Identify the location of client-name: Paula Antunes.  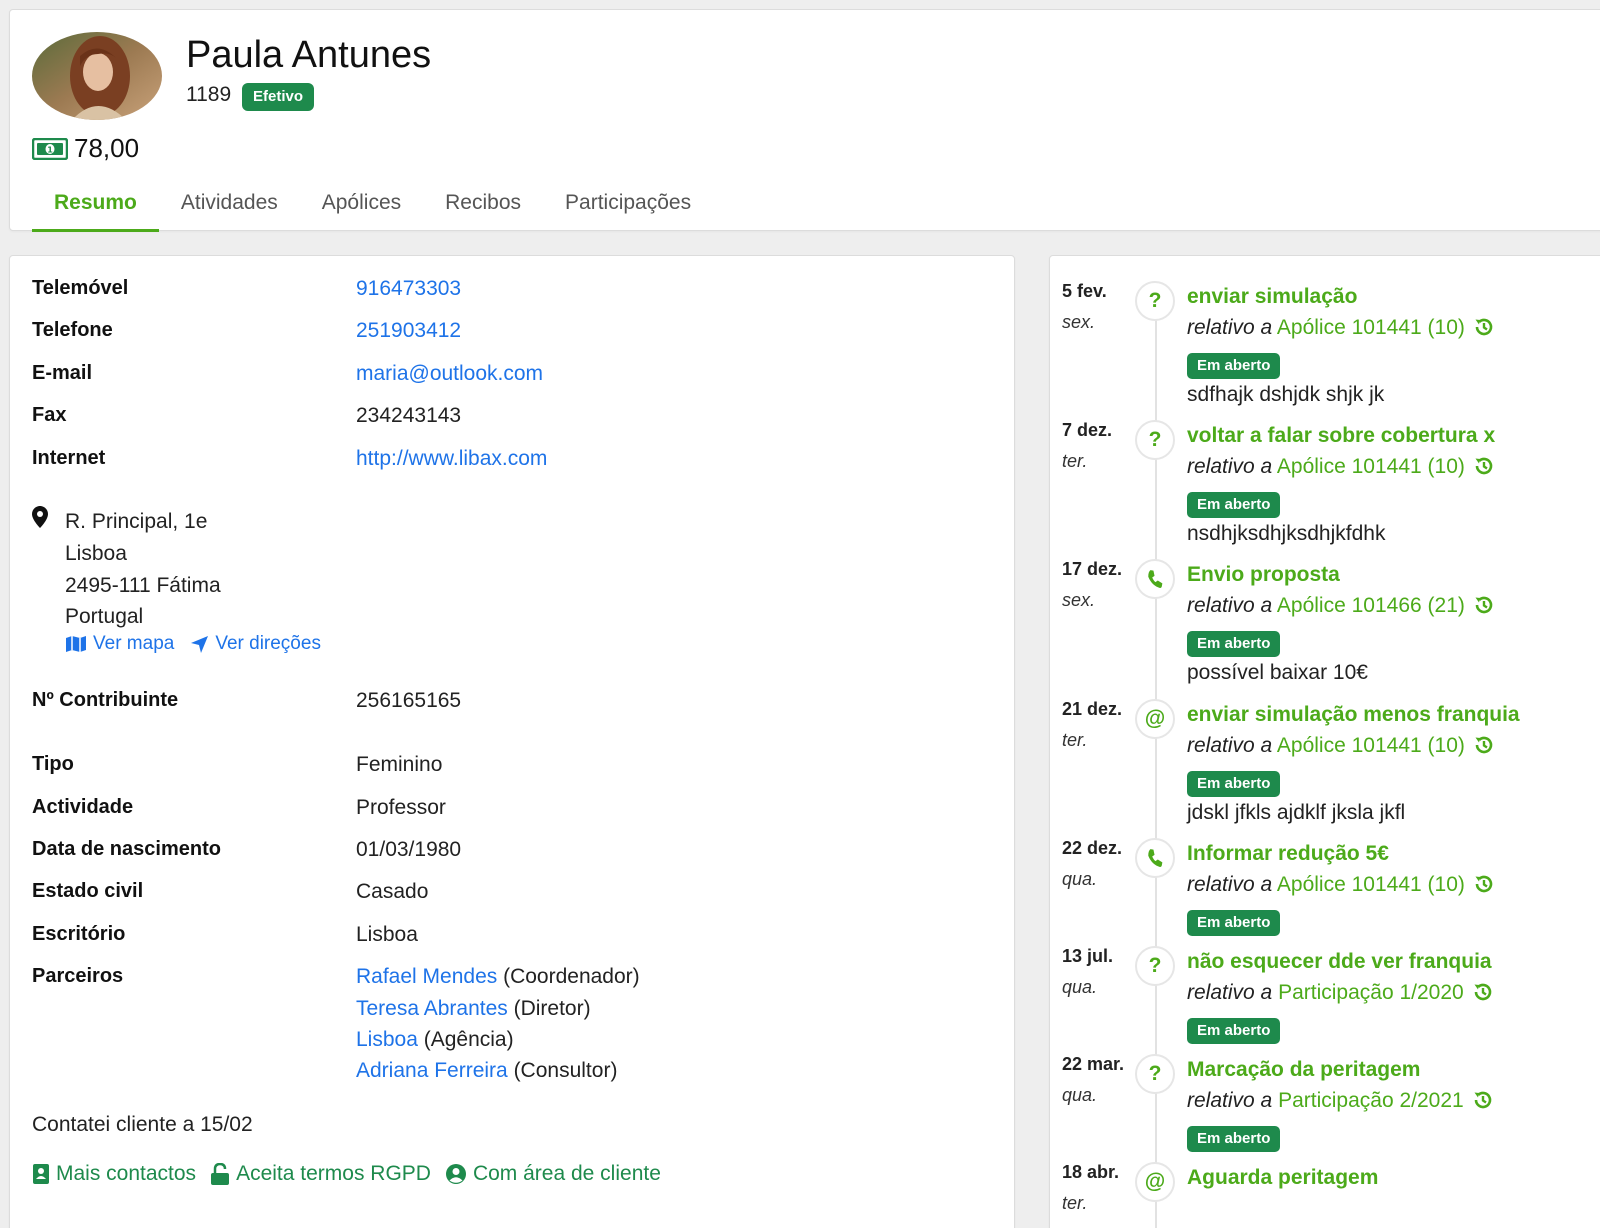
(309, 55).